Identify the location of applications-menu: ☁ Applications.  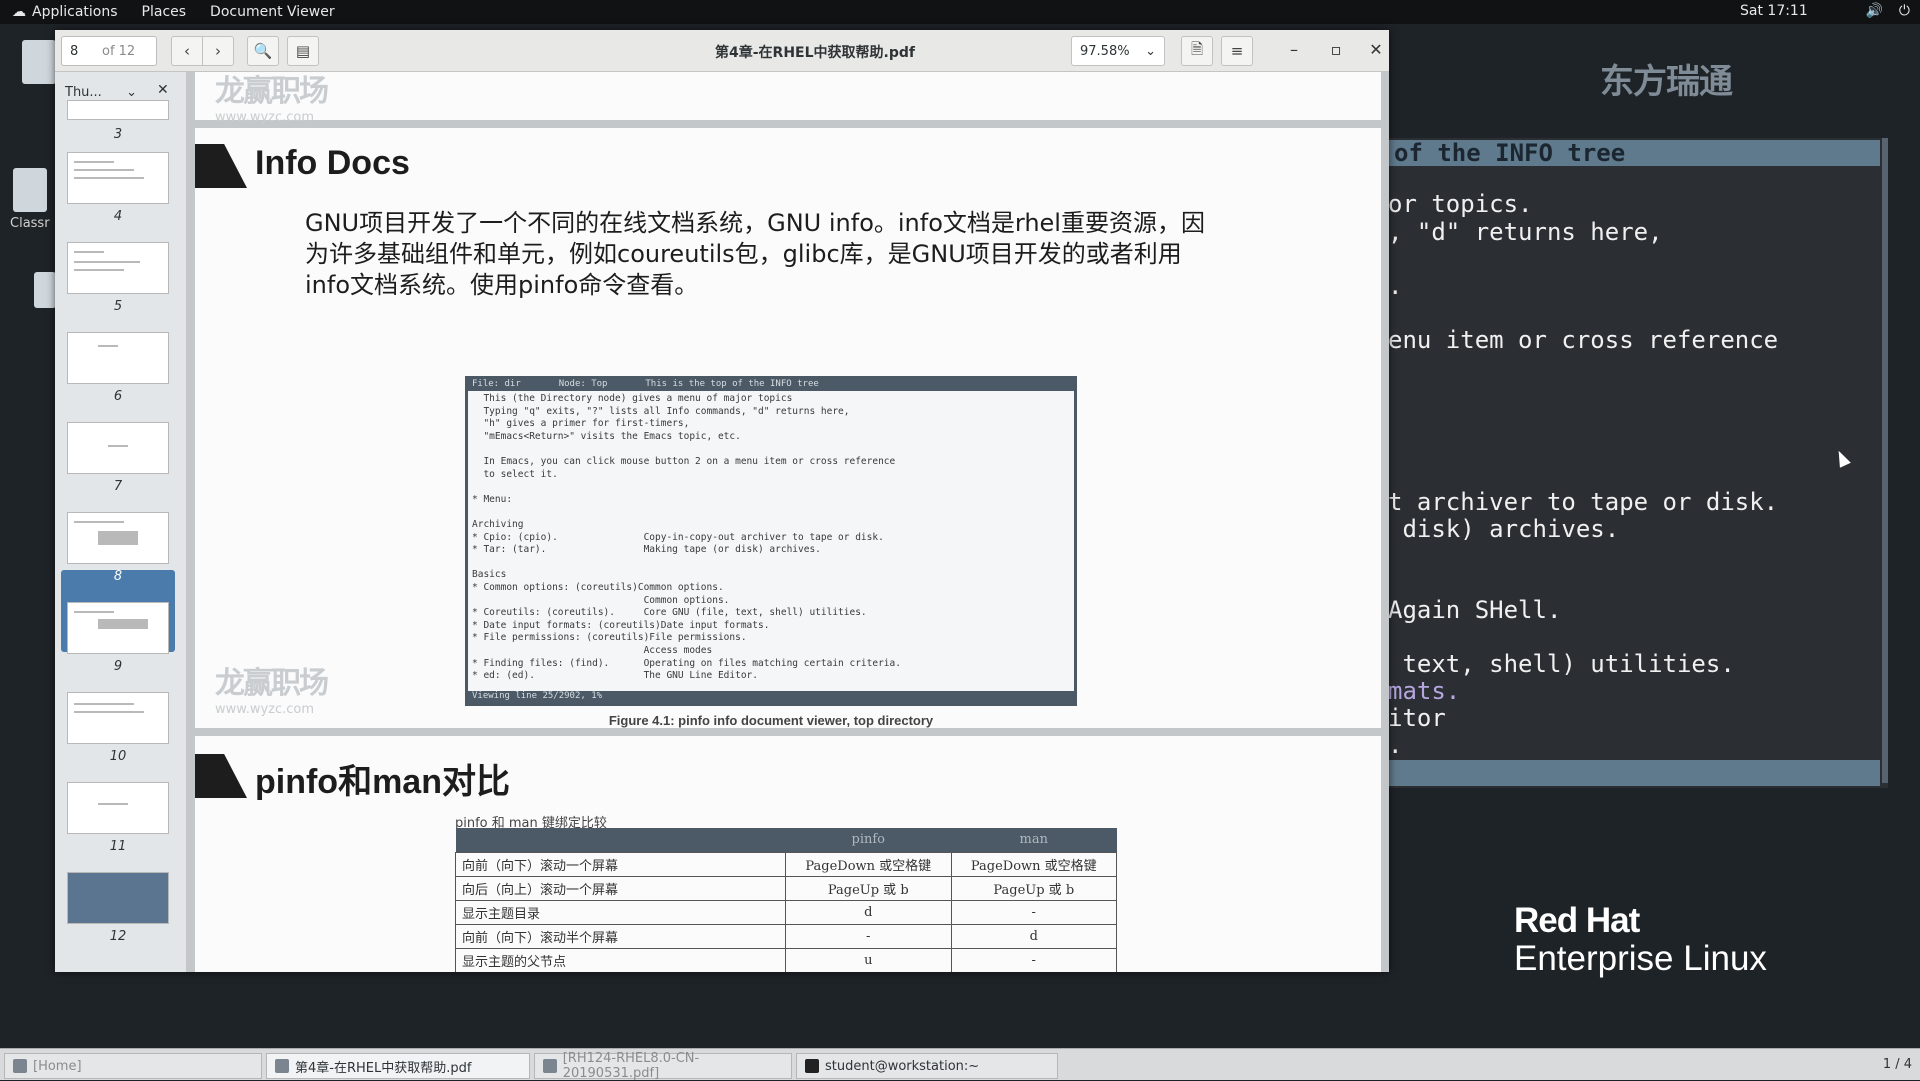
(65, 12).